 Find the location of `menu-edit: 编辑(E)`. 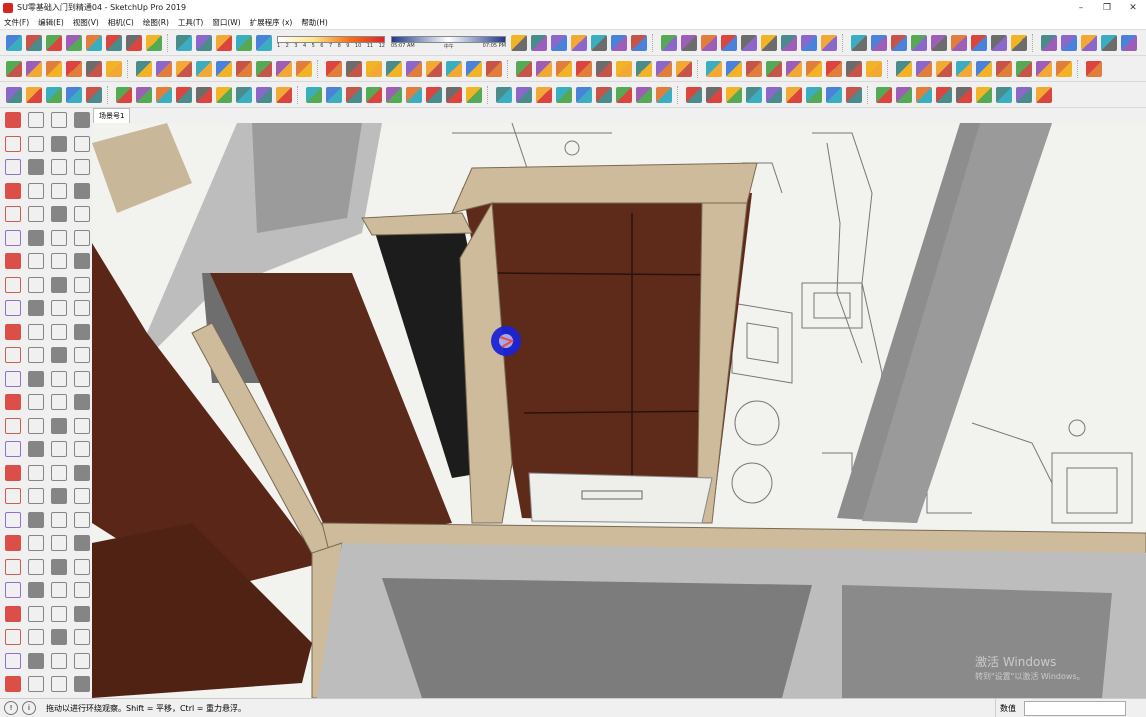

menu-edit: 编辑(E) is located at coordinates (51, 22).